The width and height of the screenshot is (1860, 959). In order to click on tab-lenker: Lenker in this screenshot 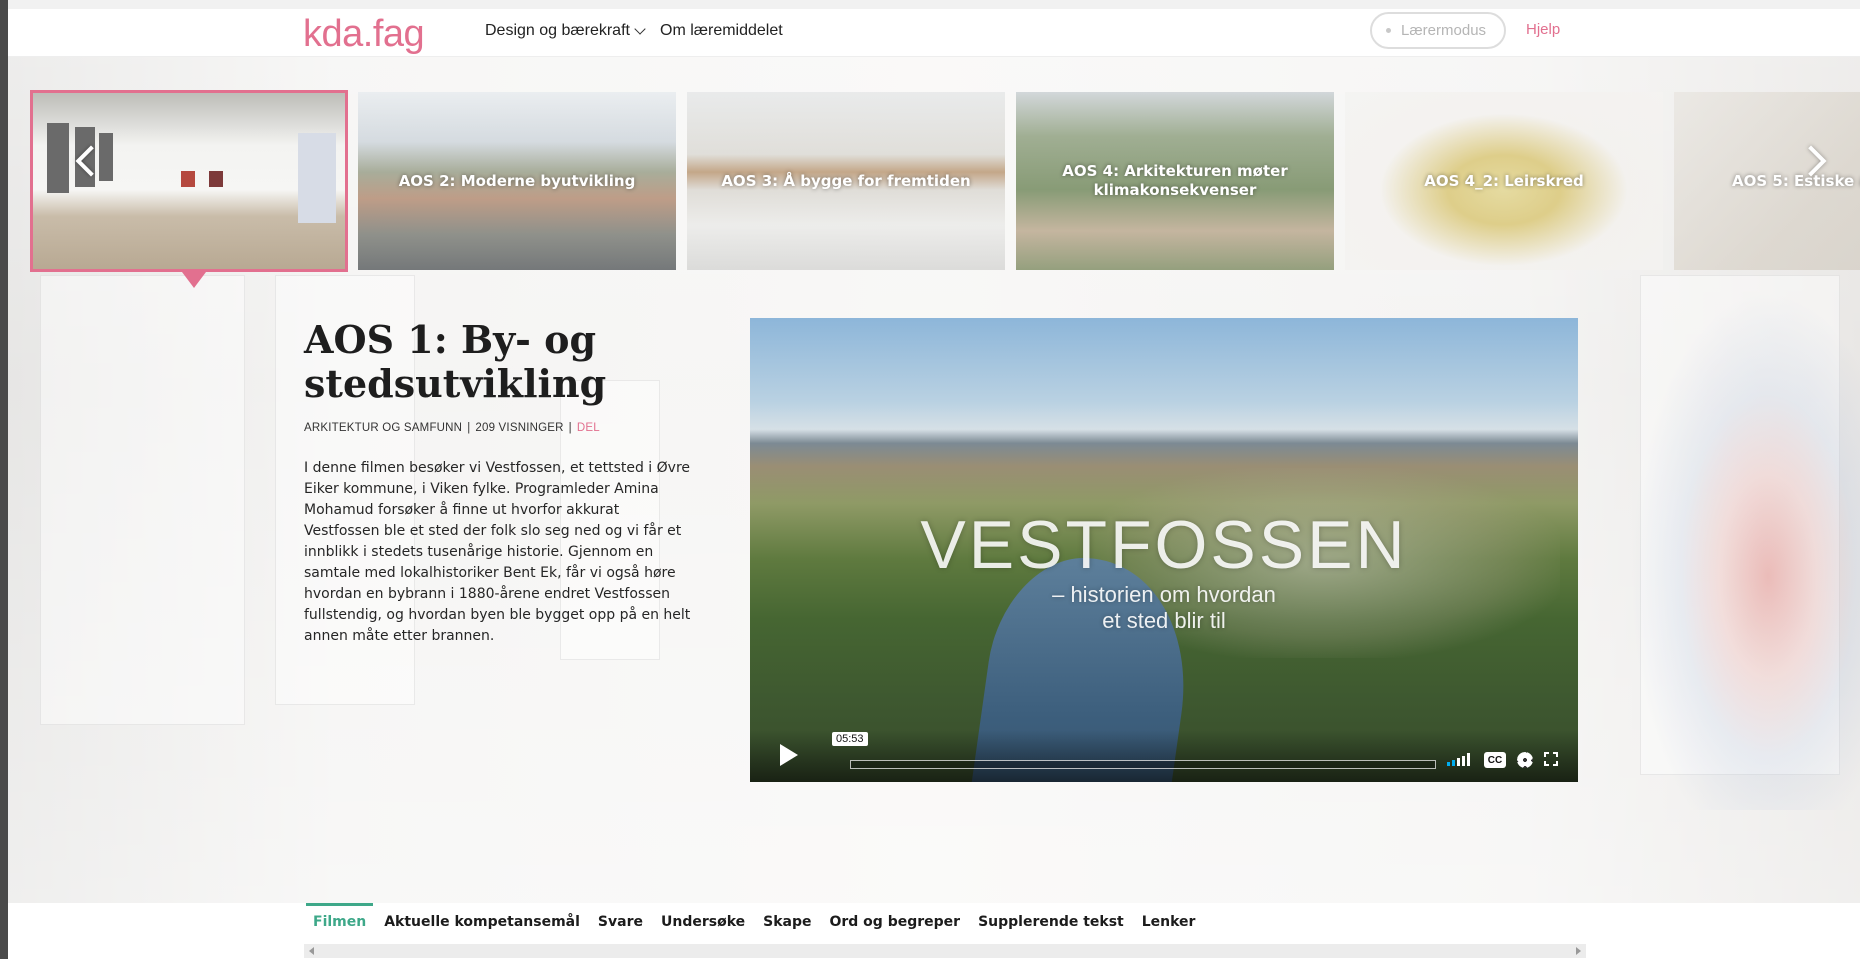, I will do `click(1169, 922)`.